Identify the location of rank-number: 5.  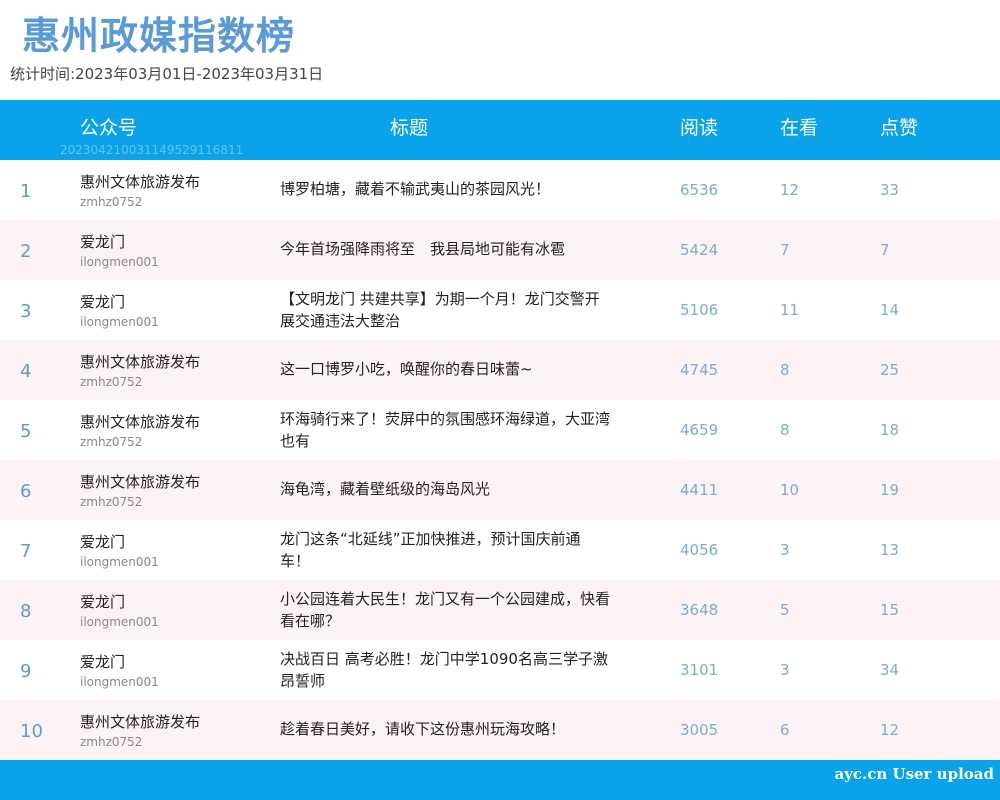
(26, 431).